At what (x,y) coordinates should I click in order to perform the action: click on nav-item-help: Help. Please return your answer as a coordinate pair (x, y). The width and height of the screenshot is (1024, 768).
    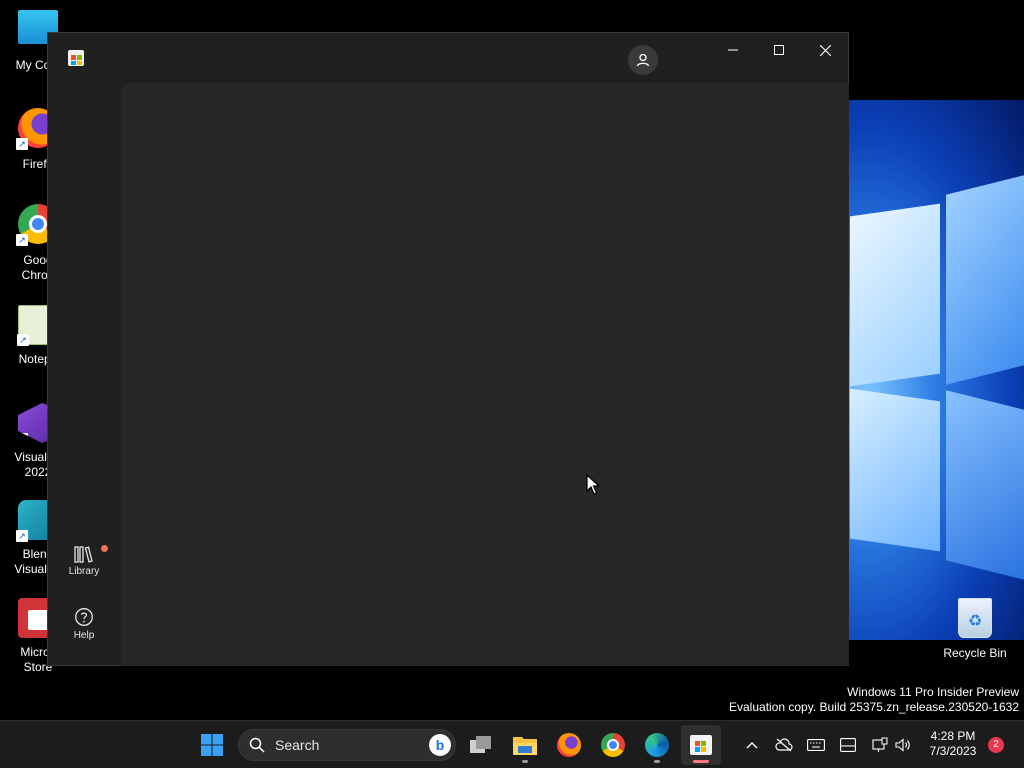
    Looking at the image, I should click on (84, 624).